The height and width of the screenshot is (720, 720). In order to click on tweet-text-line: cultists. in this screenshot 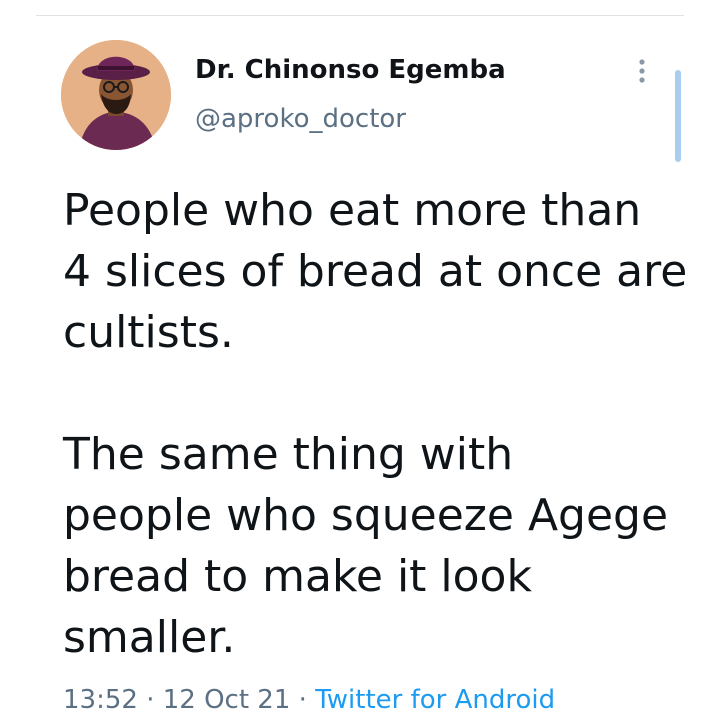, I will do `click(148, 332)`.